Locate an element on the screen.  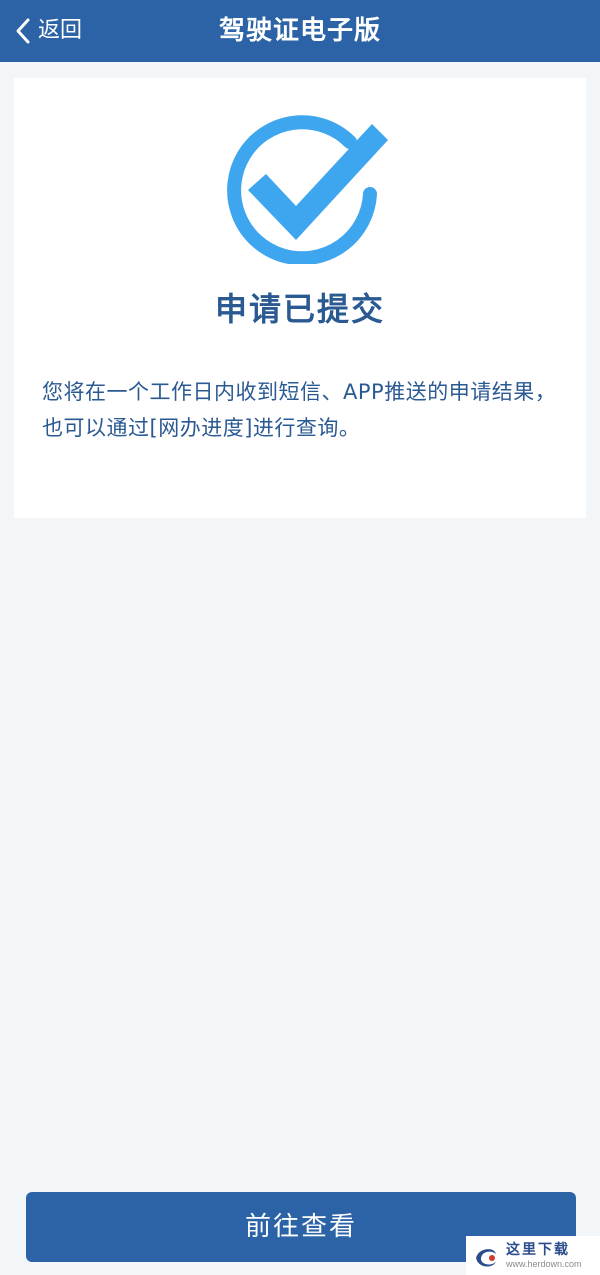
page-title: 驾驶证电子版 is located at coordinates (299, 31).